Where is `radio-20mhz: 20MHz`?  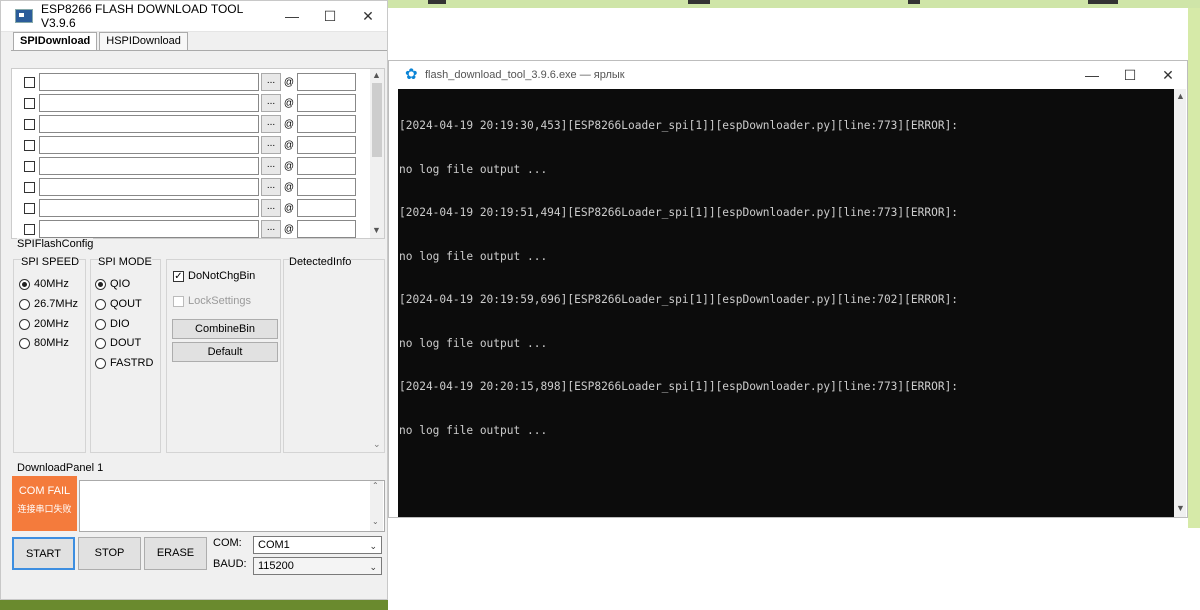 radio-20mhz: 20MHz is located at coordinates (44, 324).